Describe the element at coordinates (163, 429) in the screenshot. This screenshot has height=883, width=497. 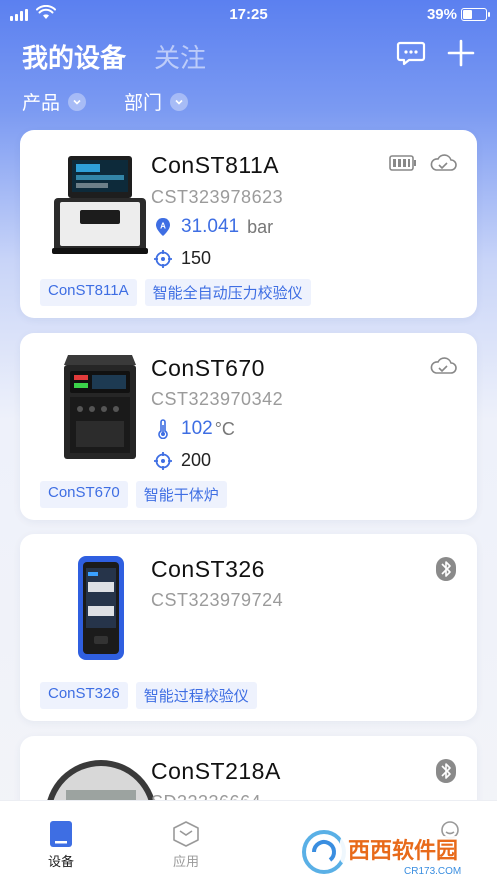
I see `thermometer-icon` at that location.